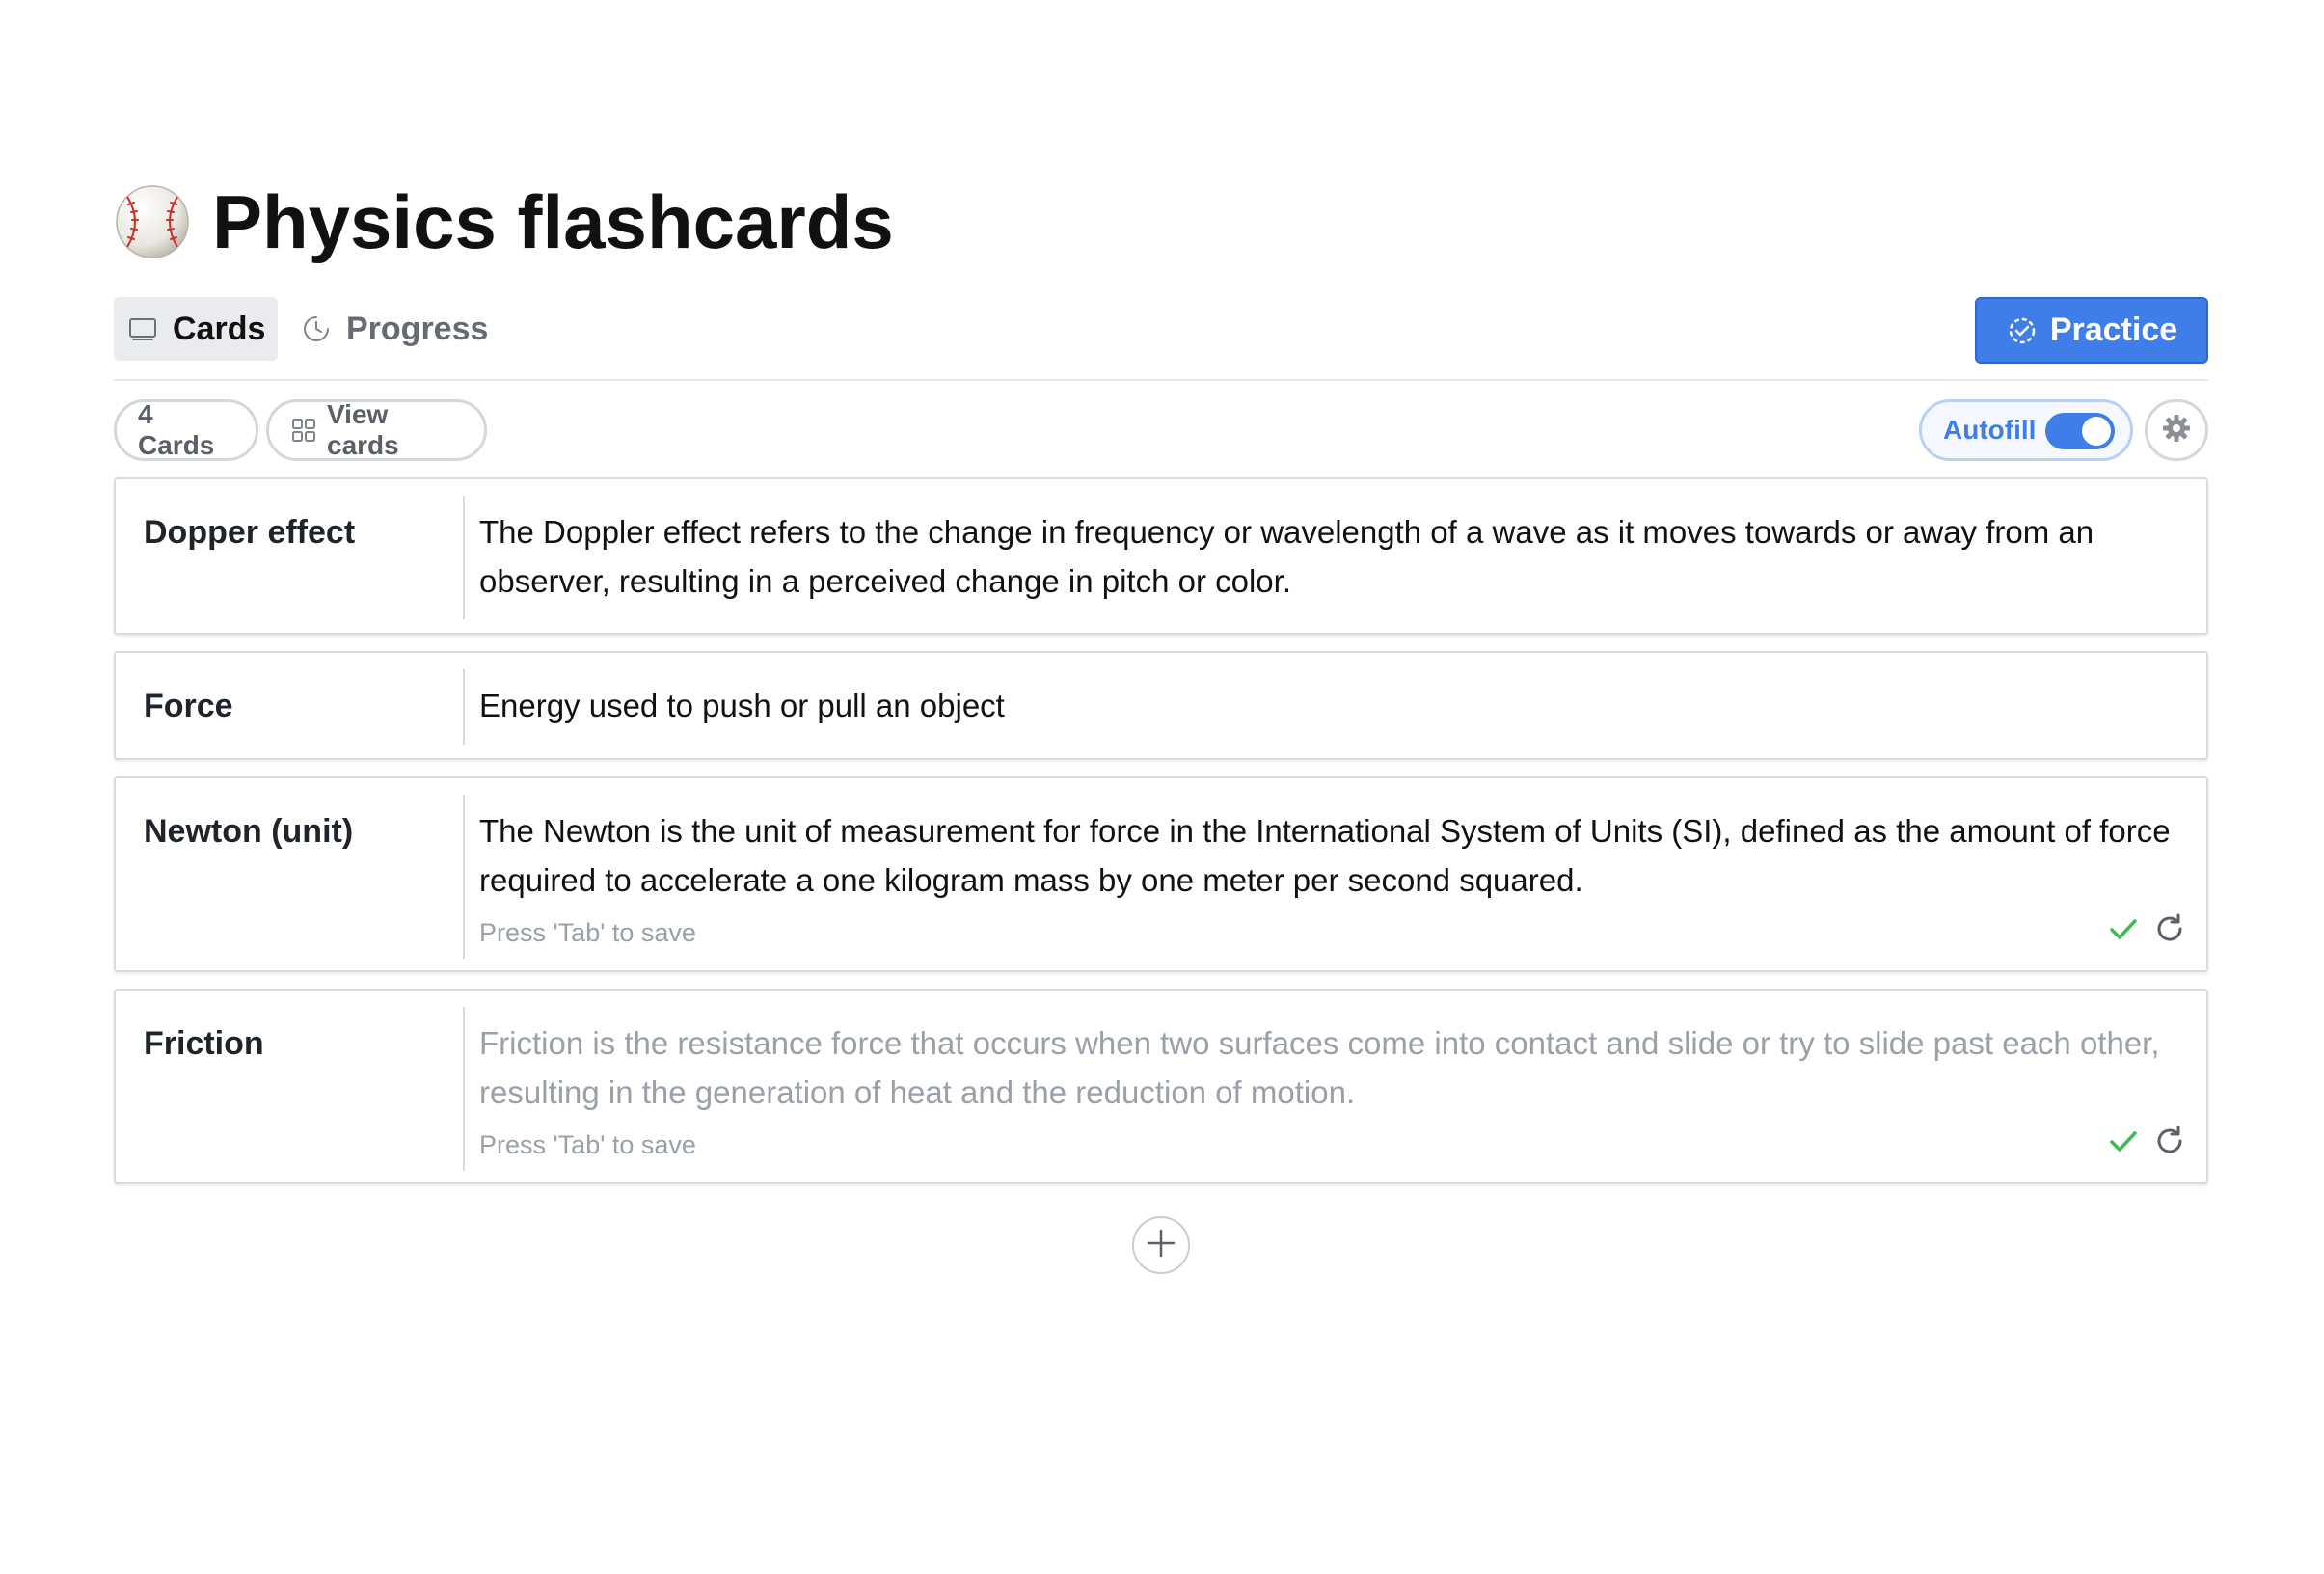 The height and width of the screenshot is (1574, 2324). What do you see at coordinates (1161, 380) in the screenshot?
I see `header-divider` at bounding box center [1161, 380].